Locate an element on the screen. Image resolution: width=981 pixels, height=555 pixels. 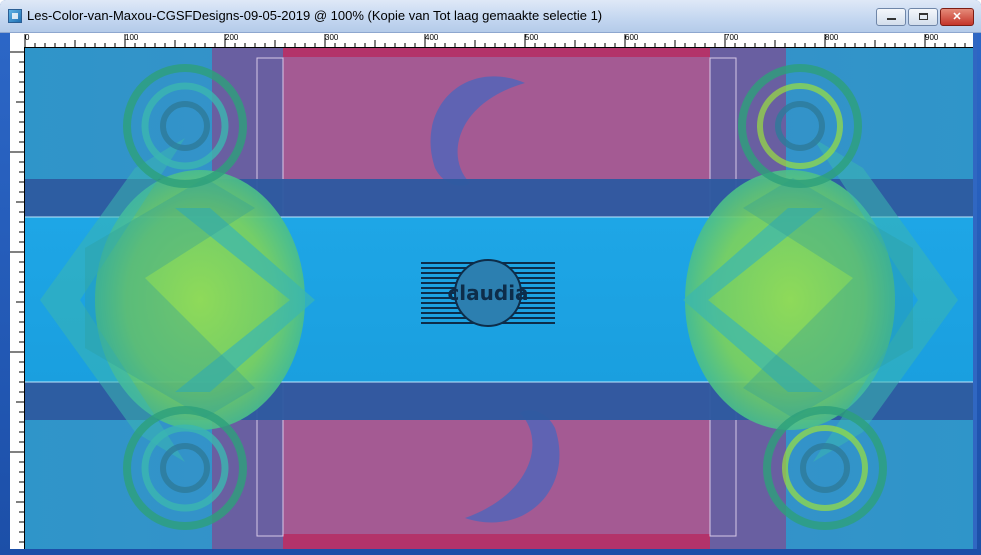
ruler-label: 900 is located at coordinates (932, 37).